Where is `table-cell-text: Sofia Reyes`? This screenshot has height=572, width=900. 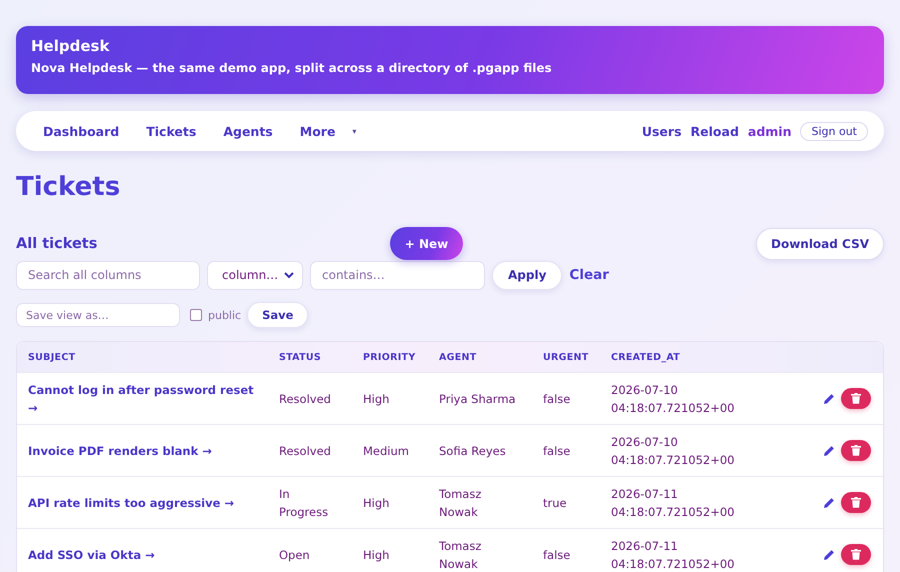
table-cell-text: Sofia Reyes is located at coordinates (473, 451).